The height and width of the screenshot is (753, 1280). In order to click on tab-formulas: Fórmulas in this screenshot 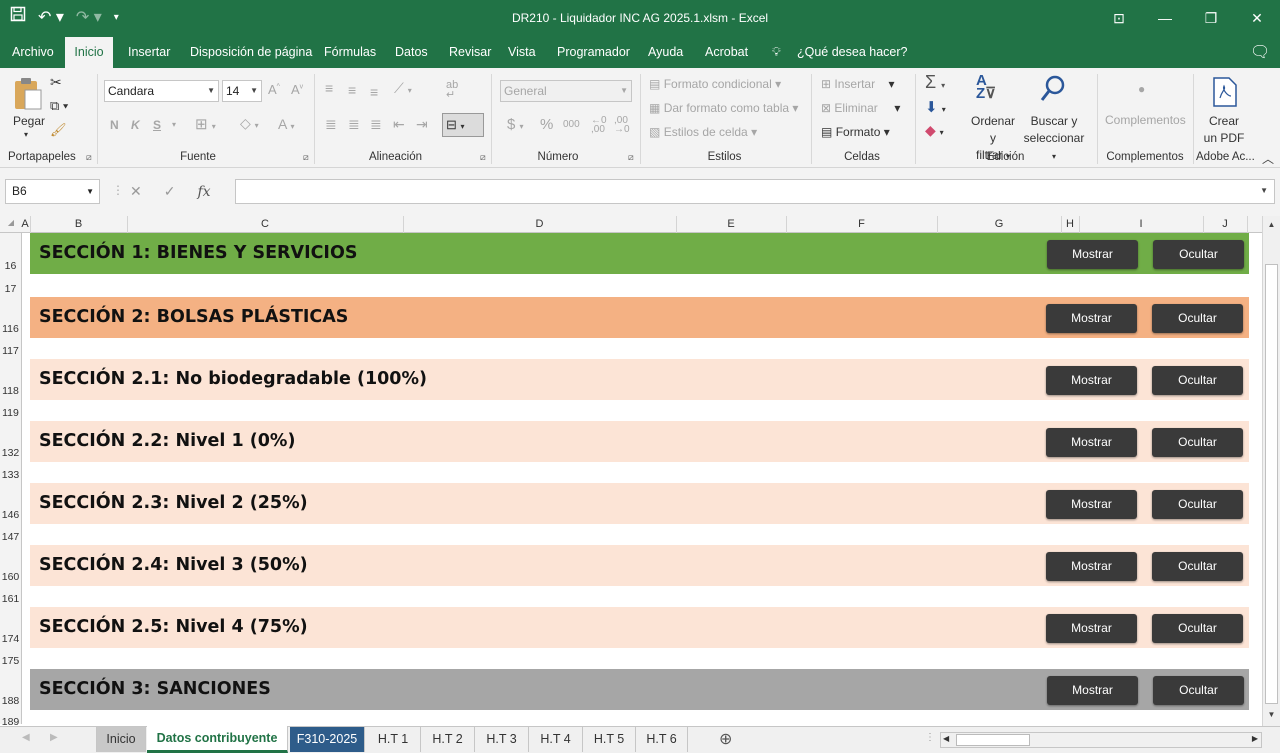, I will do `click(350, 52)`.